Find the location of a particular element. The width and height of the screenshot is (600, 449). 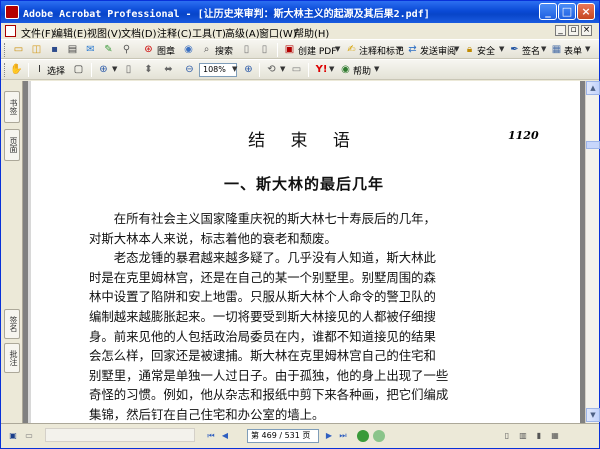

hand-tool-icon: ✋ is located at coordinates (16, 70).